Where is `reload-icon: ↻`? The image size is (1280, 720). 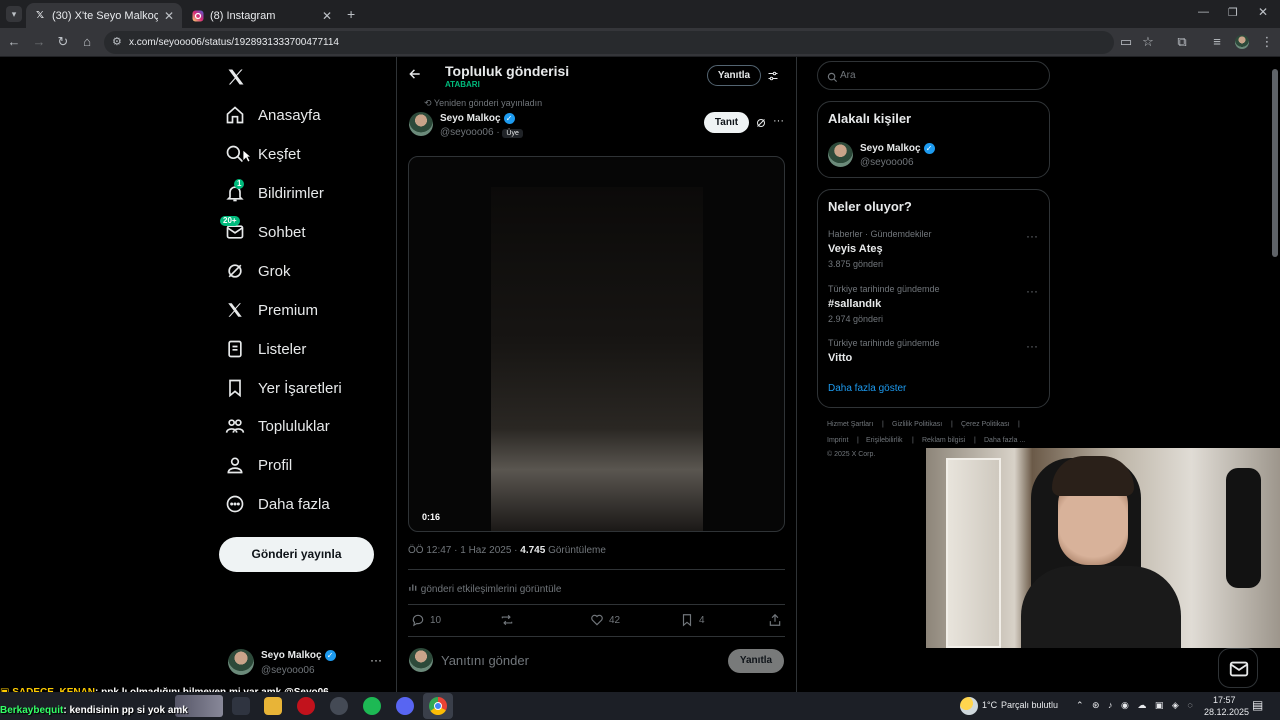 reload-icon: ↻ is located at coordinates (63, 42).